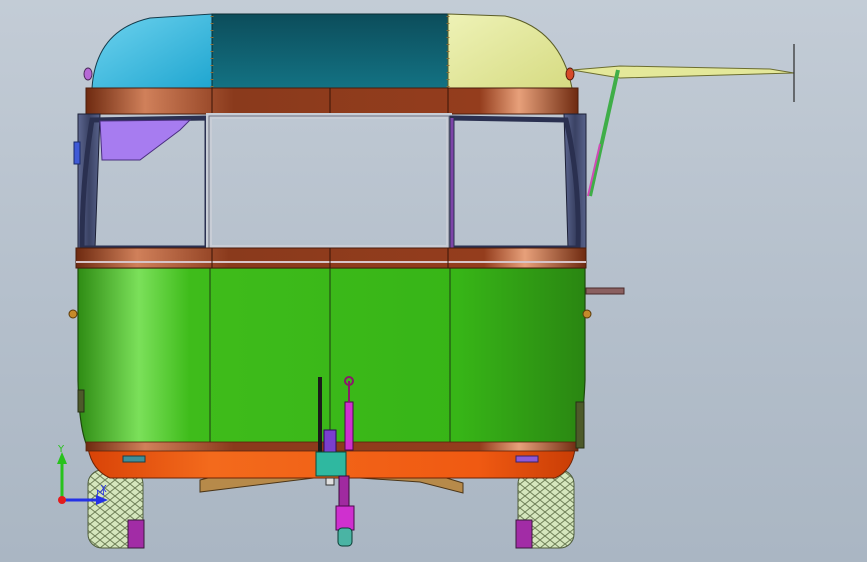 The height and width of the screenshot is (562, 867). Describe the element at coordinates (332, 182) in the screenshot. I see `window-frame` at that location.